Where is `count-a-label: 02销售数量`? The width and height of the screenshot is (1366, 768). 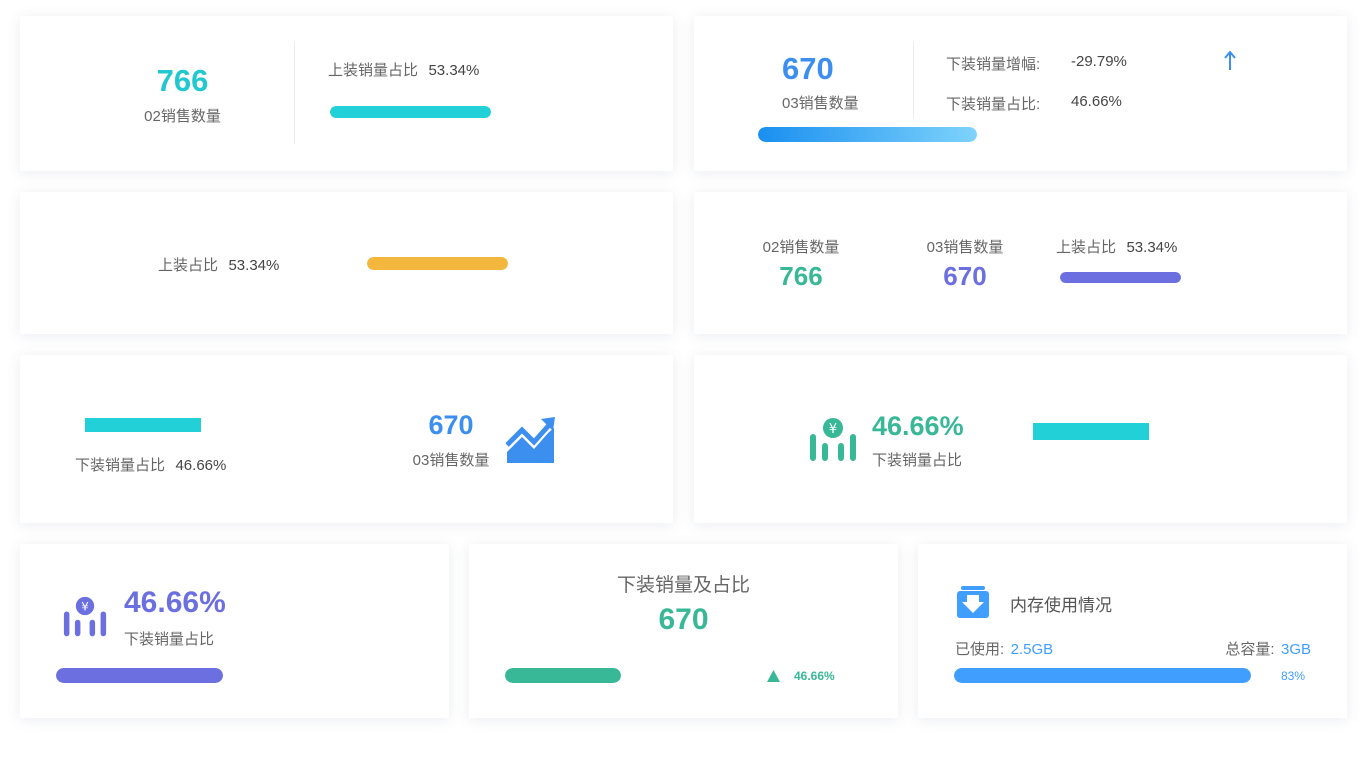
count-a-label: 02销售数量 is located at coordinates (801, 247).